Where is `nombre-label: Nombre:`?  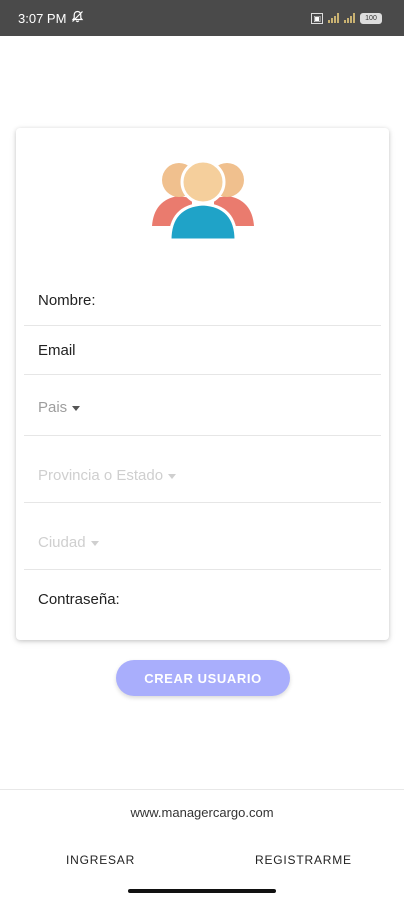
nombre-label: Nombre: is located at coordinates (67, 300).